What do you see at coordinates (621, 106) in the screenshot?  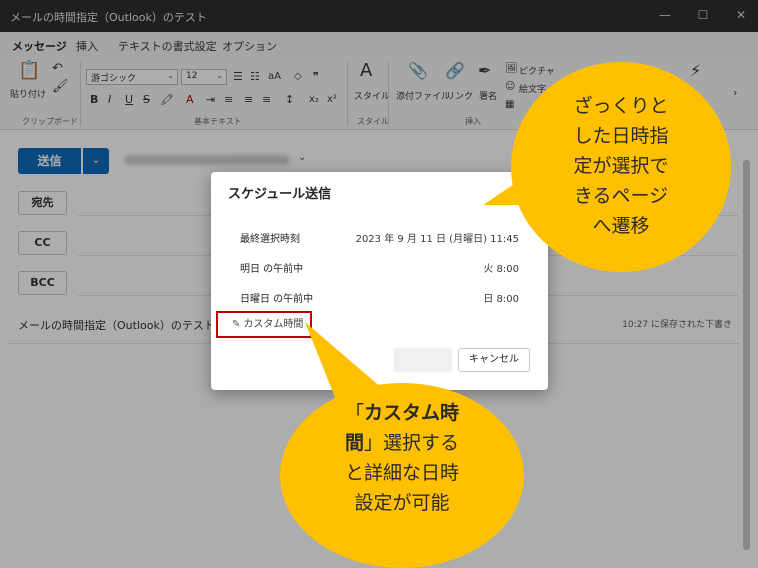 I see `callout-line: ざっくりと` at bounding box center [621, 106].